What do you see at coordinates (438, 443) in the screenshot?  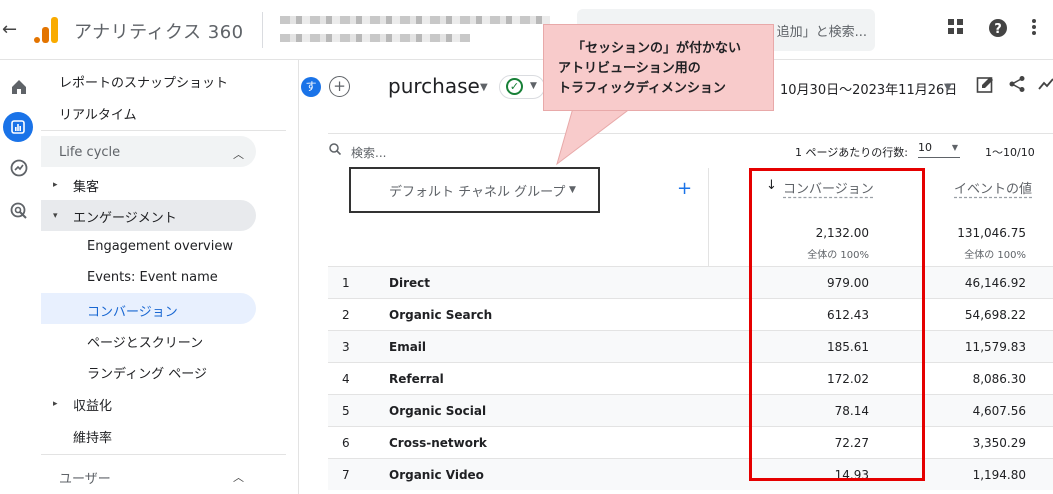 I see `row-channel: Cross-network` at bounding box center [438, 443].